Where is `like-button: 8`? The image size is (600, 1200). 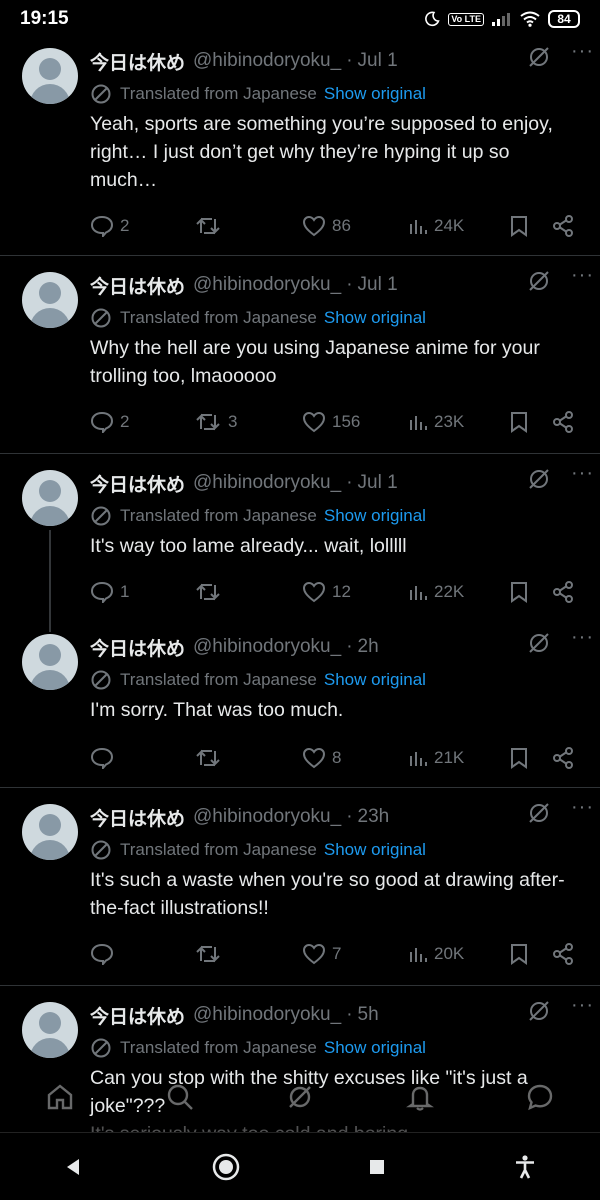 like-button: 8 is located at coordinates (321, 758).